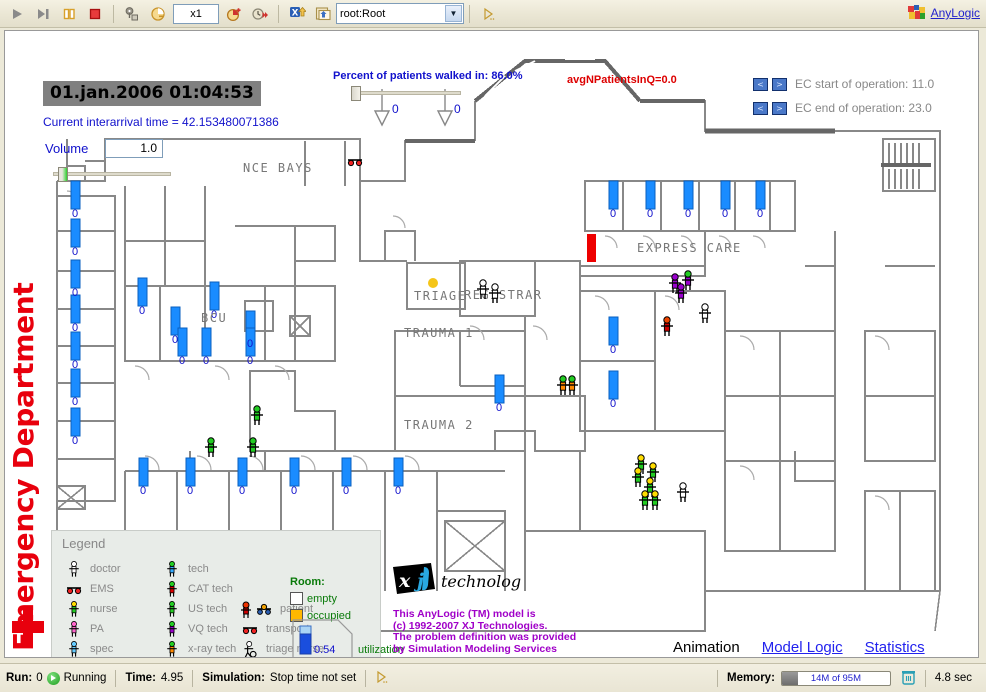 This screenshot has height=692, width=986. Describe the element at coordinates (953, 678) in the screenshot. I see `elapsed-time: 4.8 sec` at that location.